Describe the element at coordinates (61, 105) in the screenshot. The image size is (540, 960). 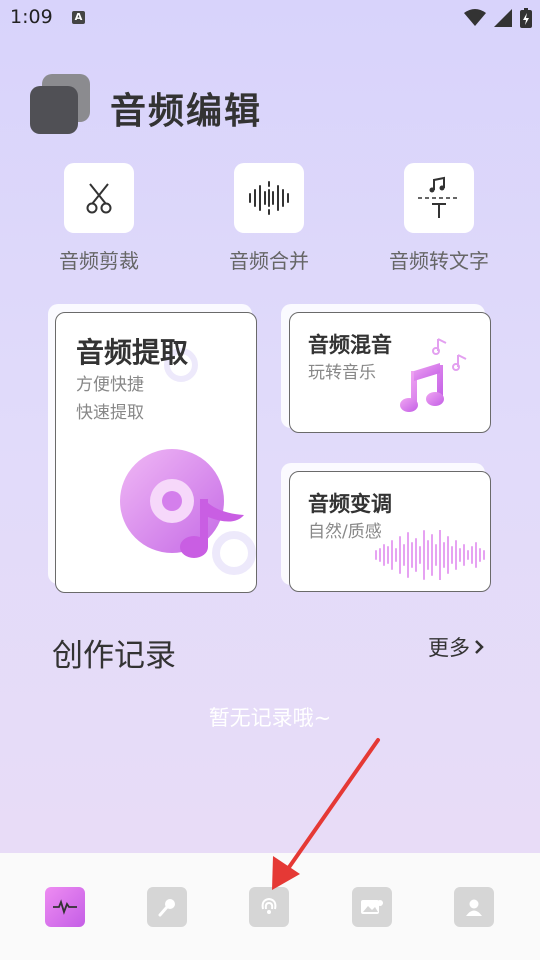
I see `app-logo` at that location.